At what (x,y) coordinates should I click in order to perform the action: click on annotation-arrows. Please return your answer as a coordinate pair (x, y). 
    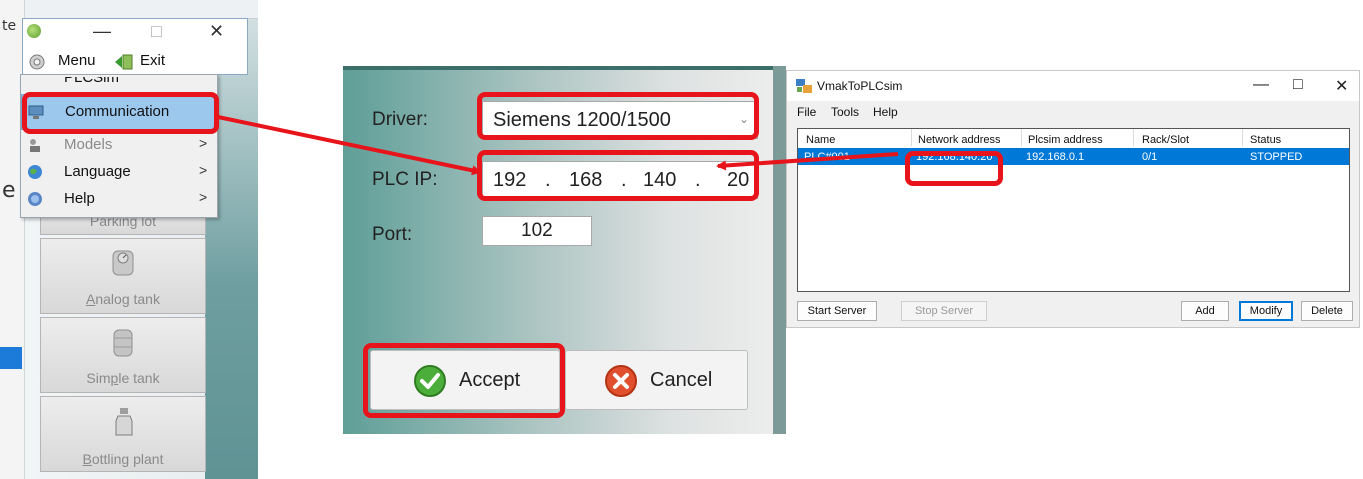
    Looking at the image, I should click on (558, 145).